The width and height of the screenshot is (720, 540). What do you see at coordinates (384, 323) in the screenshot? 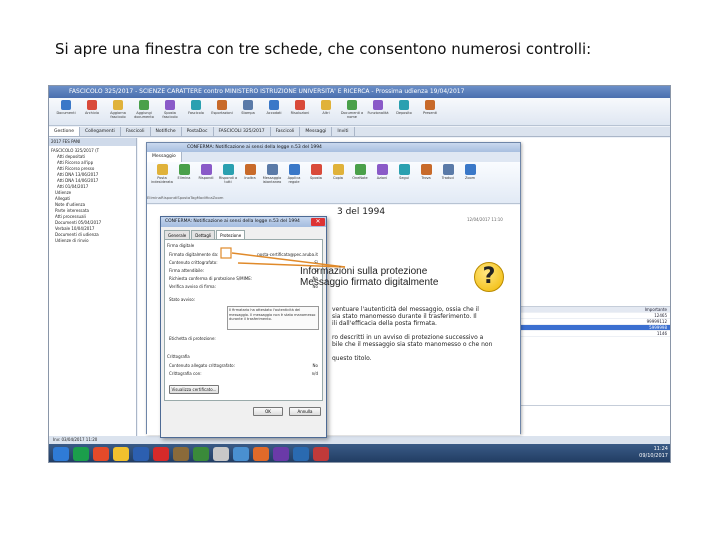
I see `body-line: ili dall'efficacia della posta firmata.` at bounding box center [384, 323].